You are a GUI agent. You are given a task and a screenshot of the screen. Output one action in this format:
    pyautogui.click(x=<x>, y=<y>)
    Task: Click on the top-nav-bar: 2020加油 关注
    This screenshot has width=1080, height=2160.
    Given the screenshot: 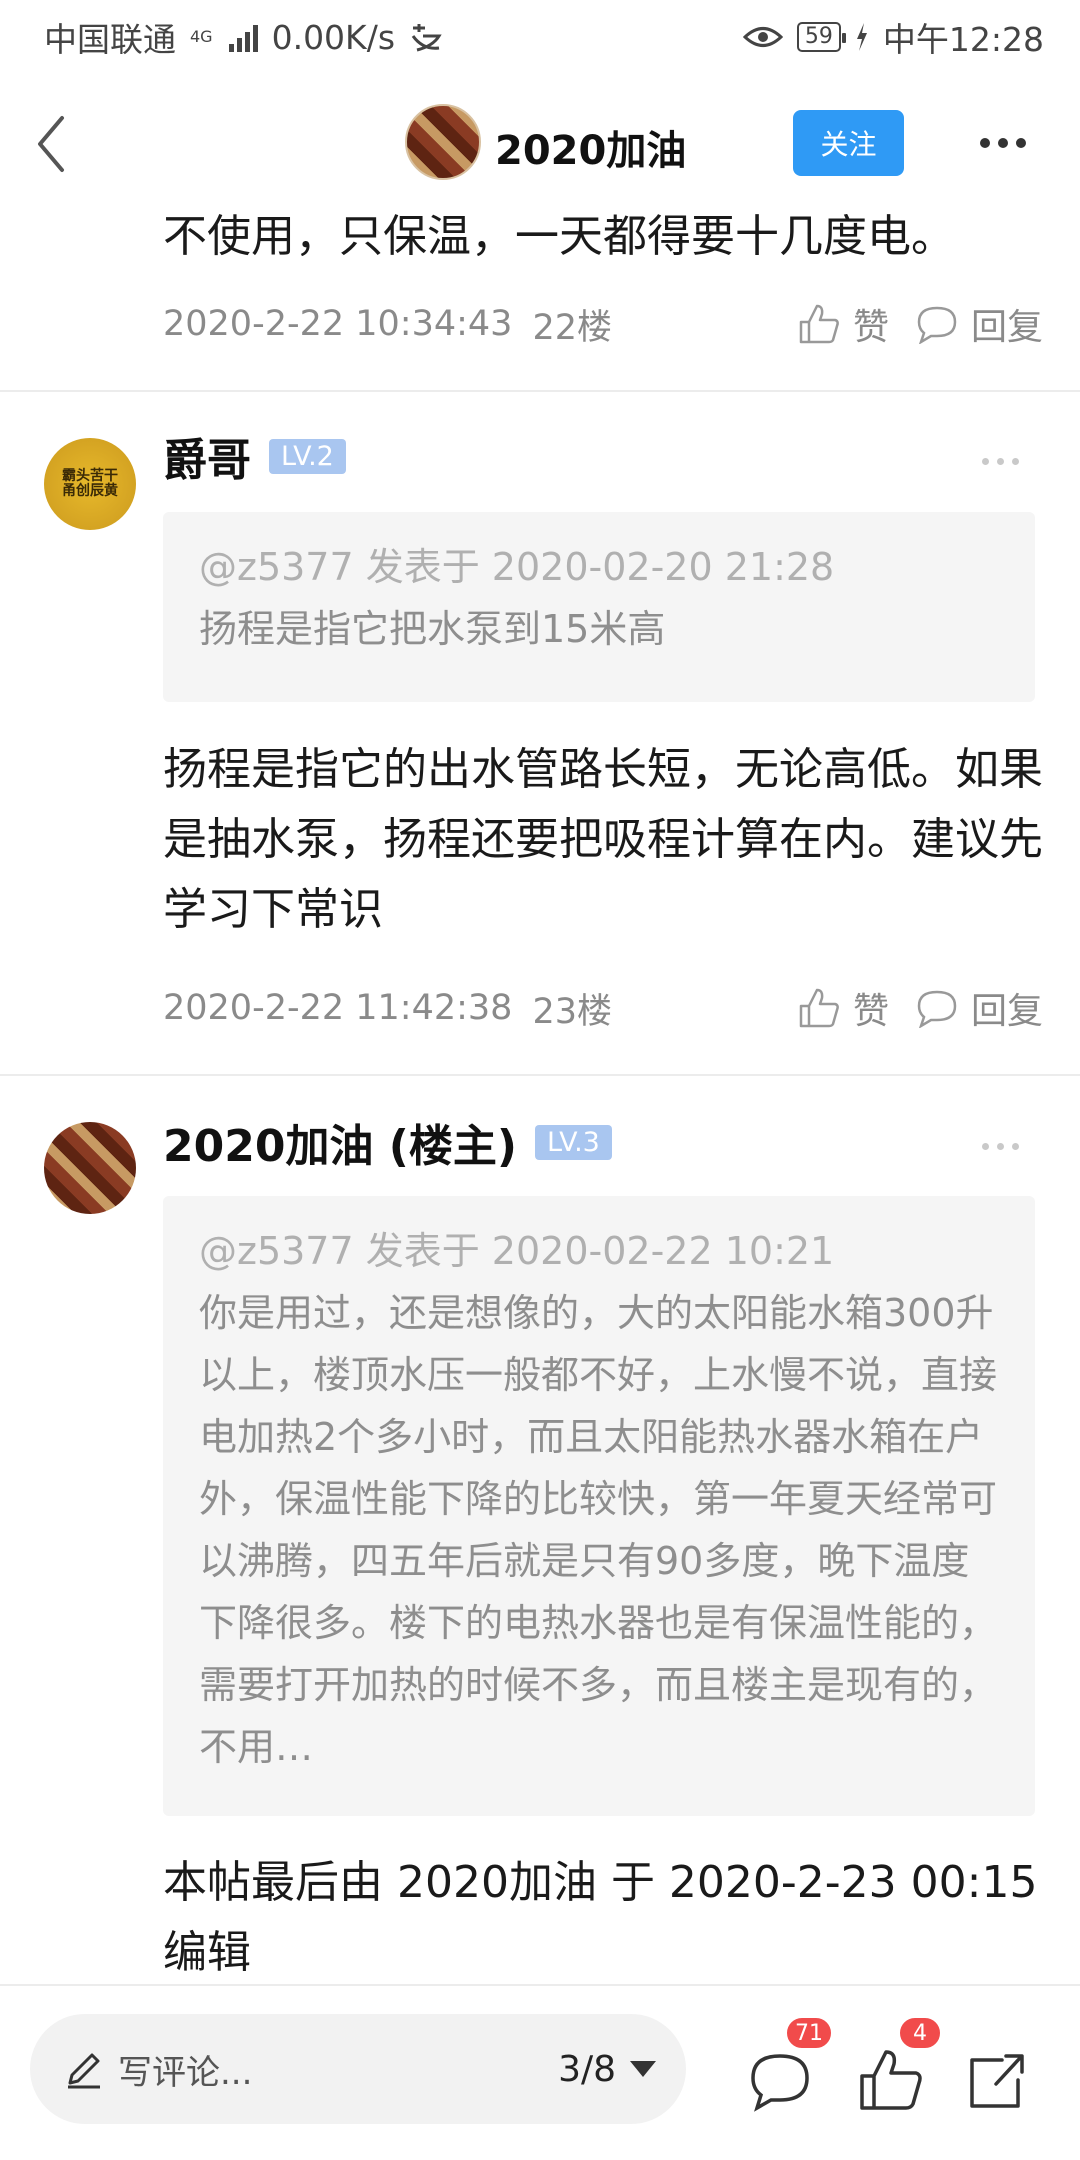 What is the action you would take?
    pyautogui.click(x=540, y=144)
    